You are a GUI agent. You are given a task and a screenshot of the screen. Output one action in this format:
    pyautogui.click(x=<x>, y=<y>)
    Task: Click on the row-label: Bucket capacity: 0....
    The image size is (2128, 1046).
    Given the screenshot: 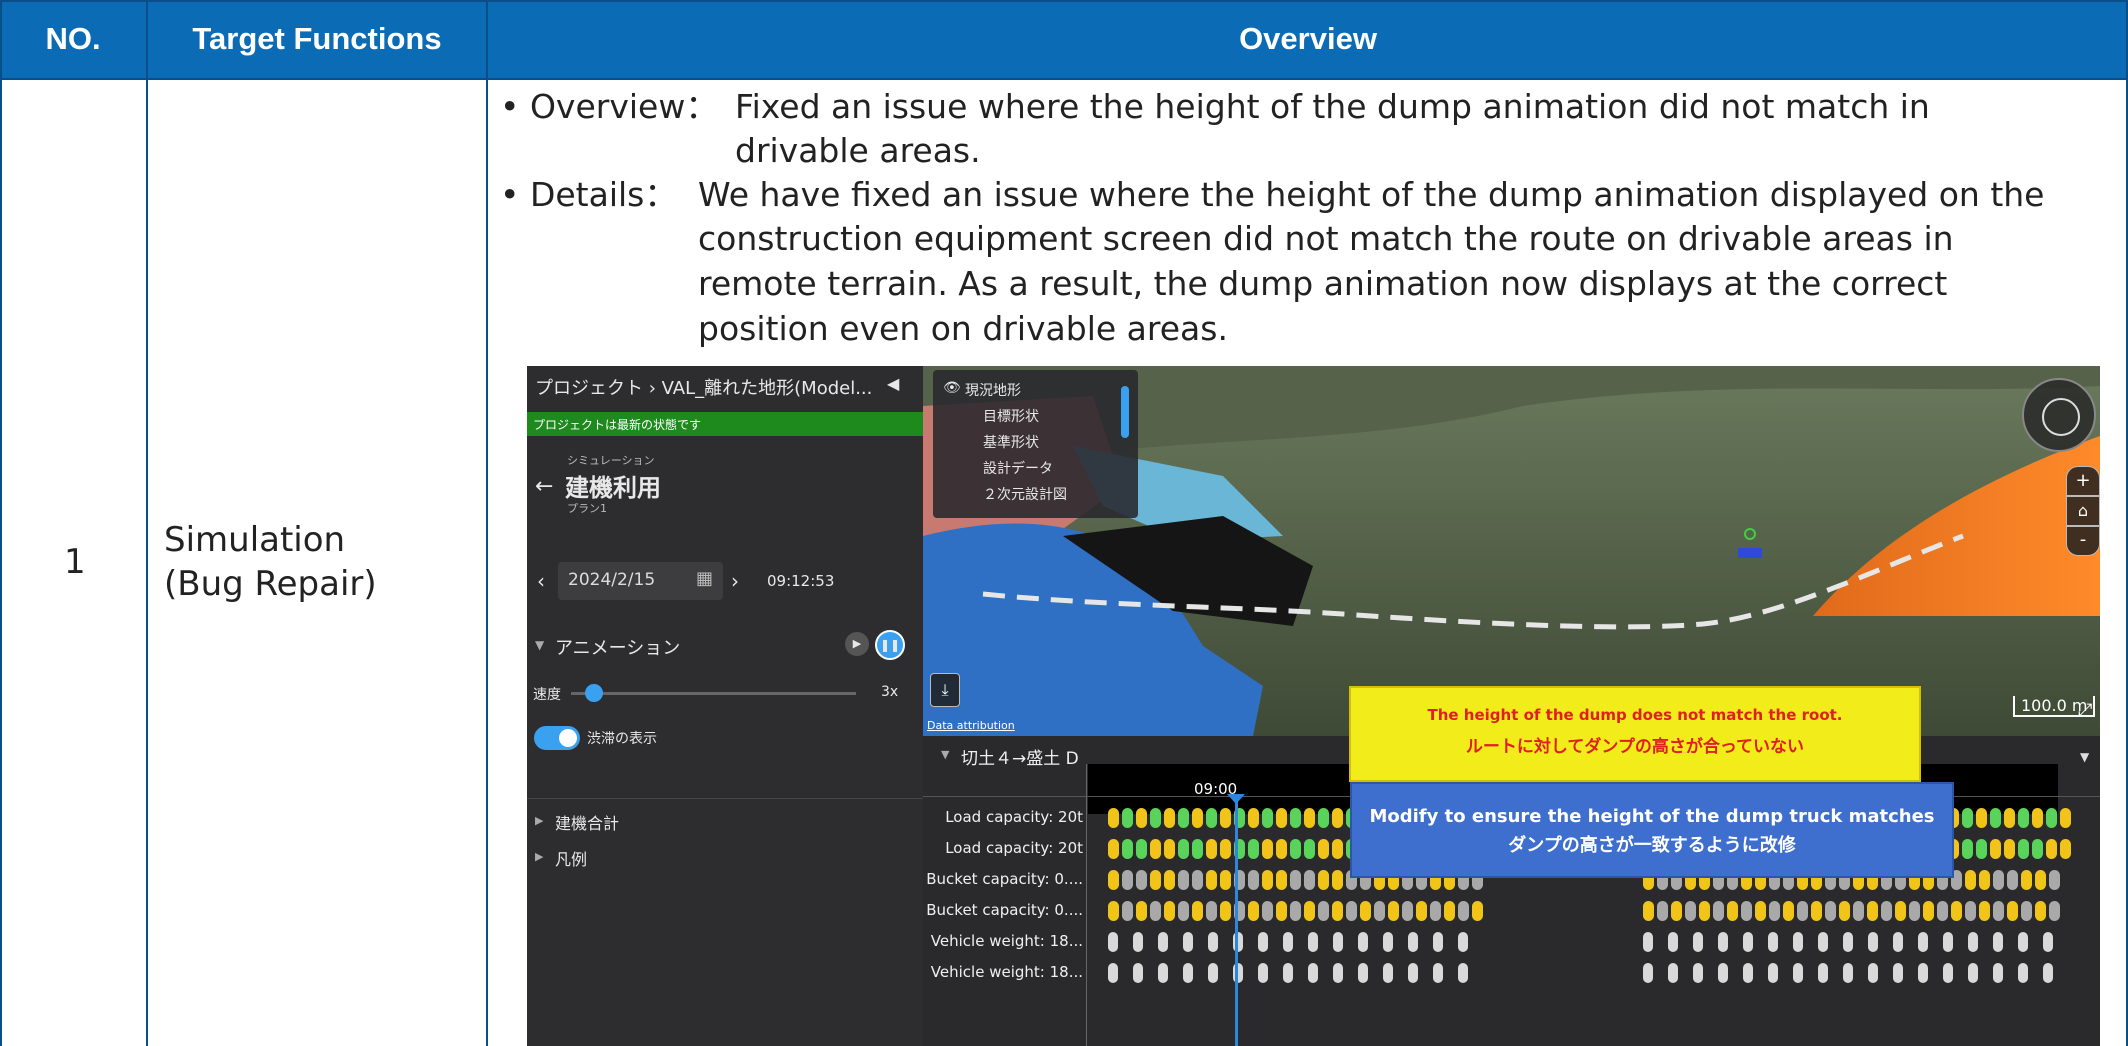 What is the action you would take?
    pyautogui.click(x=1004, y=879)
    